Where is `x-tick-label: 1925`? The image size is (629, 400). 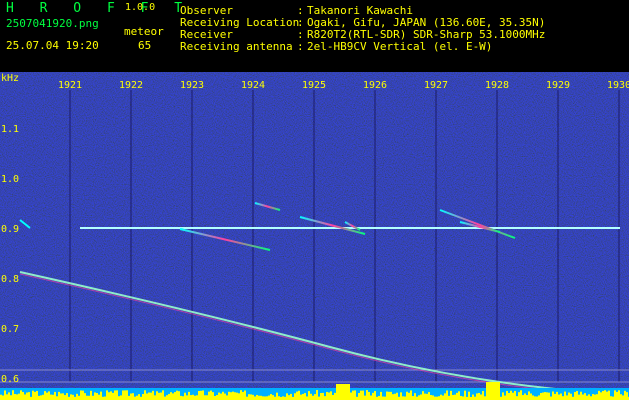 x-tick-label: 1925 is located at coordinates (314, 85).